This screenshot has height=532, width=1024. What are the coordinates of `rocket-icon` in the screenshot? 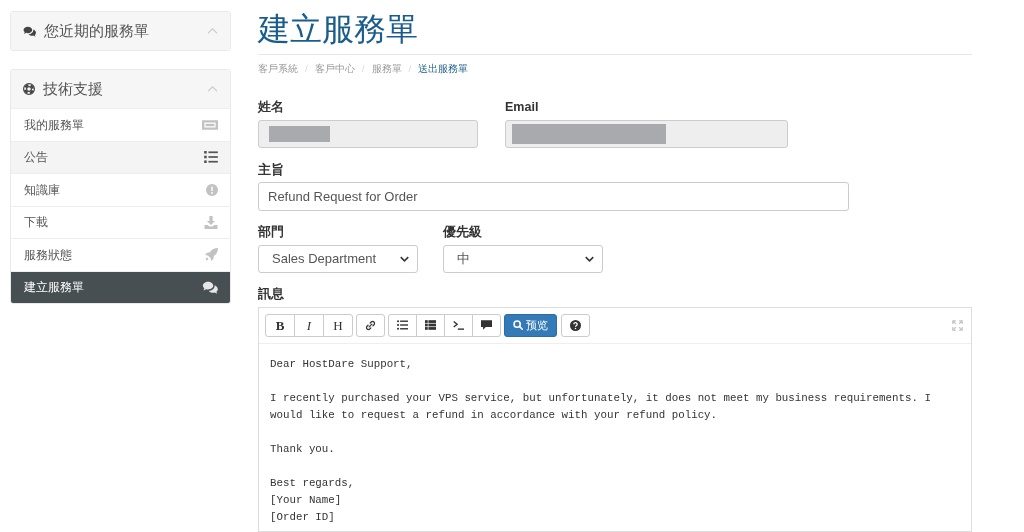 It's located at (211, 255).